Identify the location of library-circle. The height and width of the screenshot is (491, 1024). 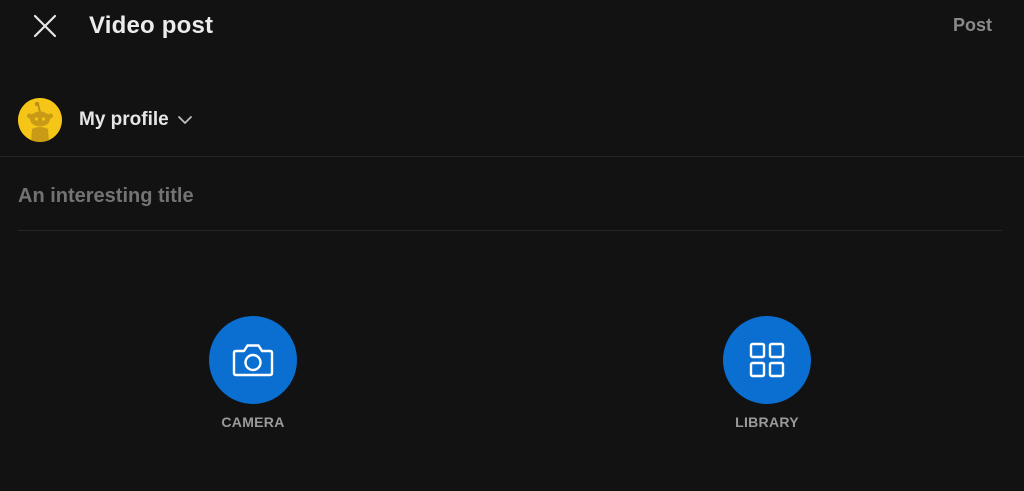
(767, 360).